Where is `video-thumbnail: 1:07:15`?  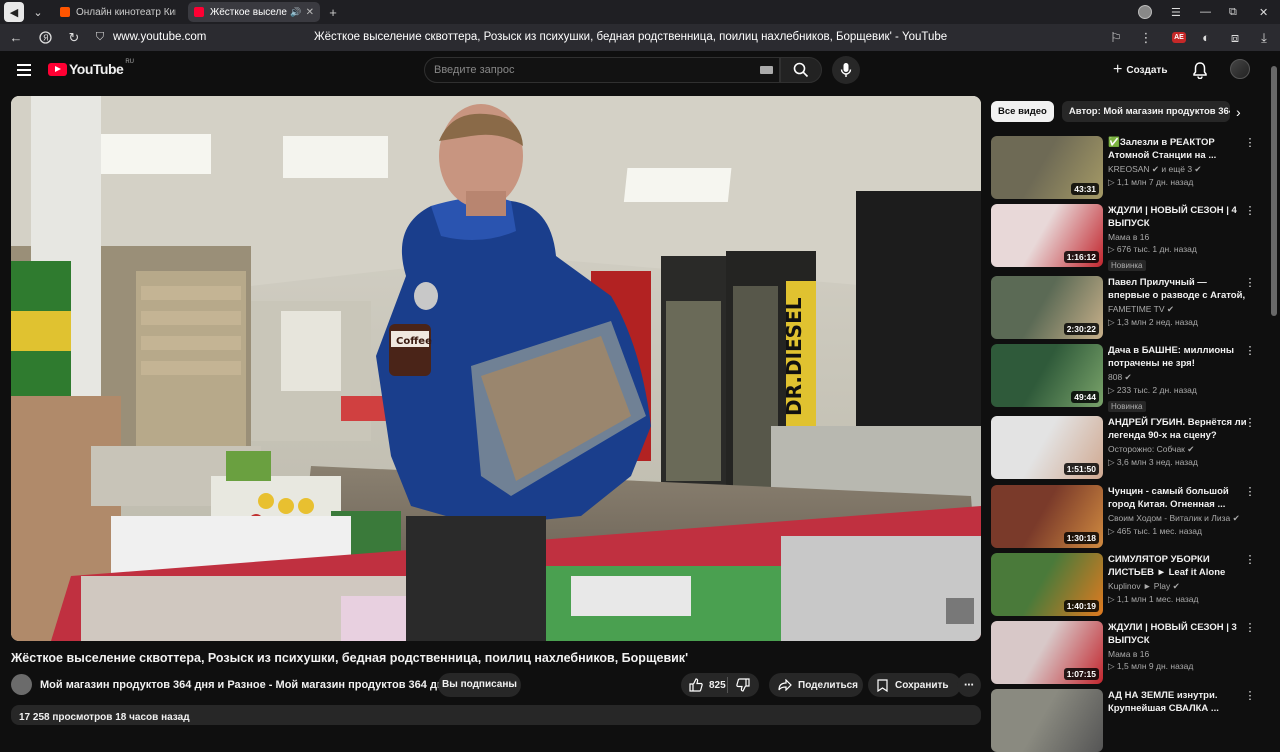 video-thumbnail: 1:07:15 is located at coordinates (1047, 652).